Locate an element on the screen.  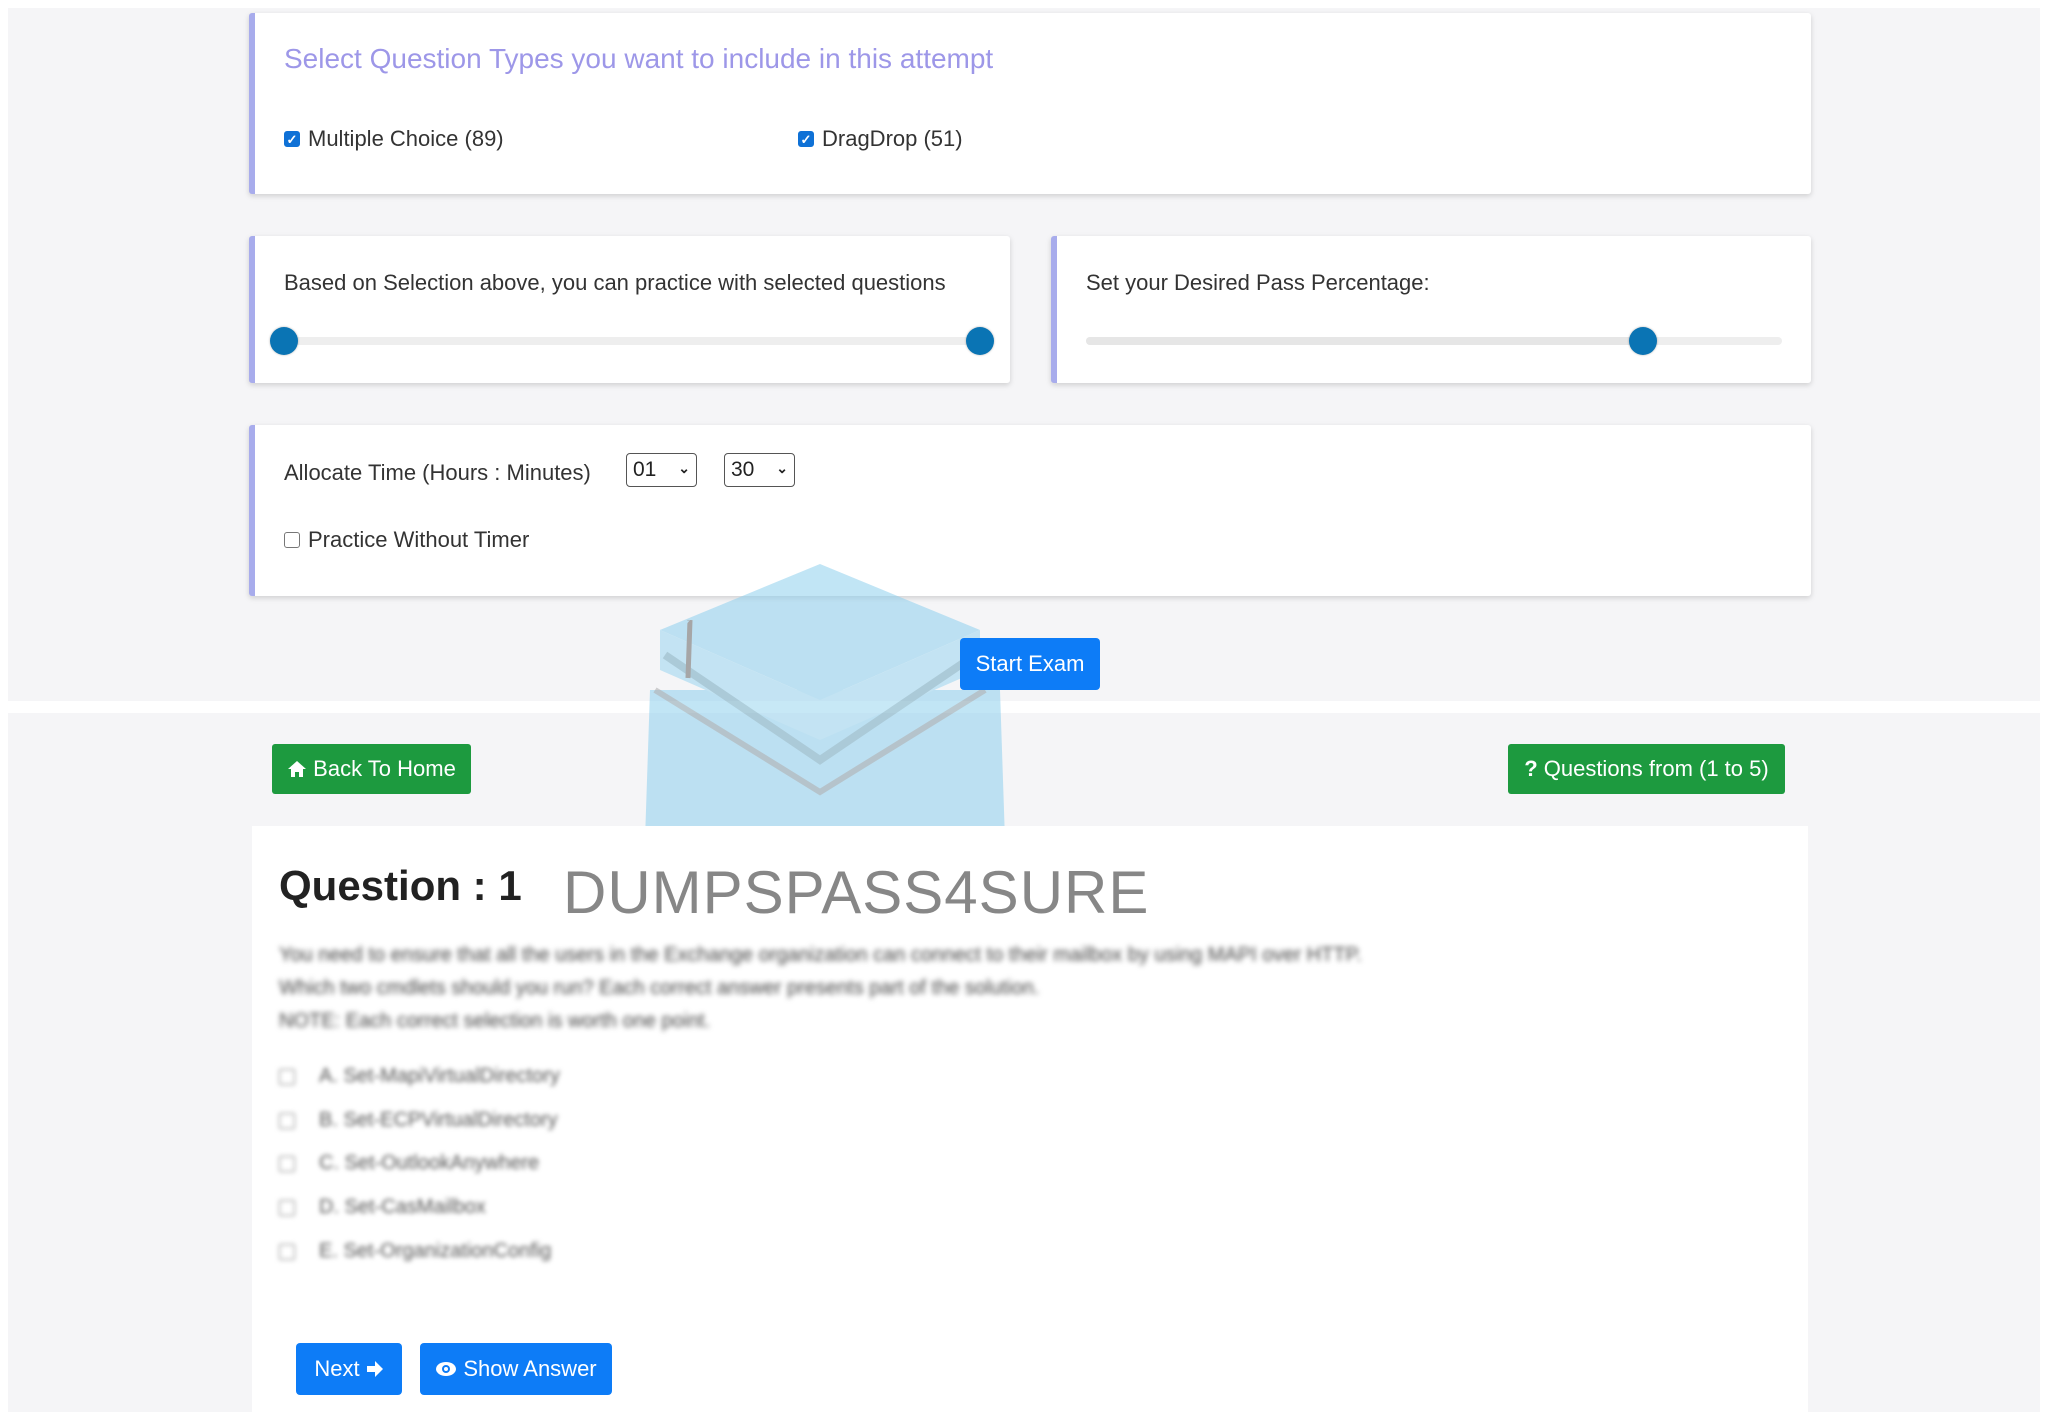
answer-option: E. Set-OrganizationConfig is located at coordinates (415, 1251).